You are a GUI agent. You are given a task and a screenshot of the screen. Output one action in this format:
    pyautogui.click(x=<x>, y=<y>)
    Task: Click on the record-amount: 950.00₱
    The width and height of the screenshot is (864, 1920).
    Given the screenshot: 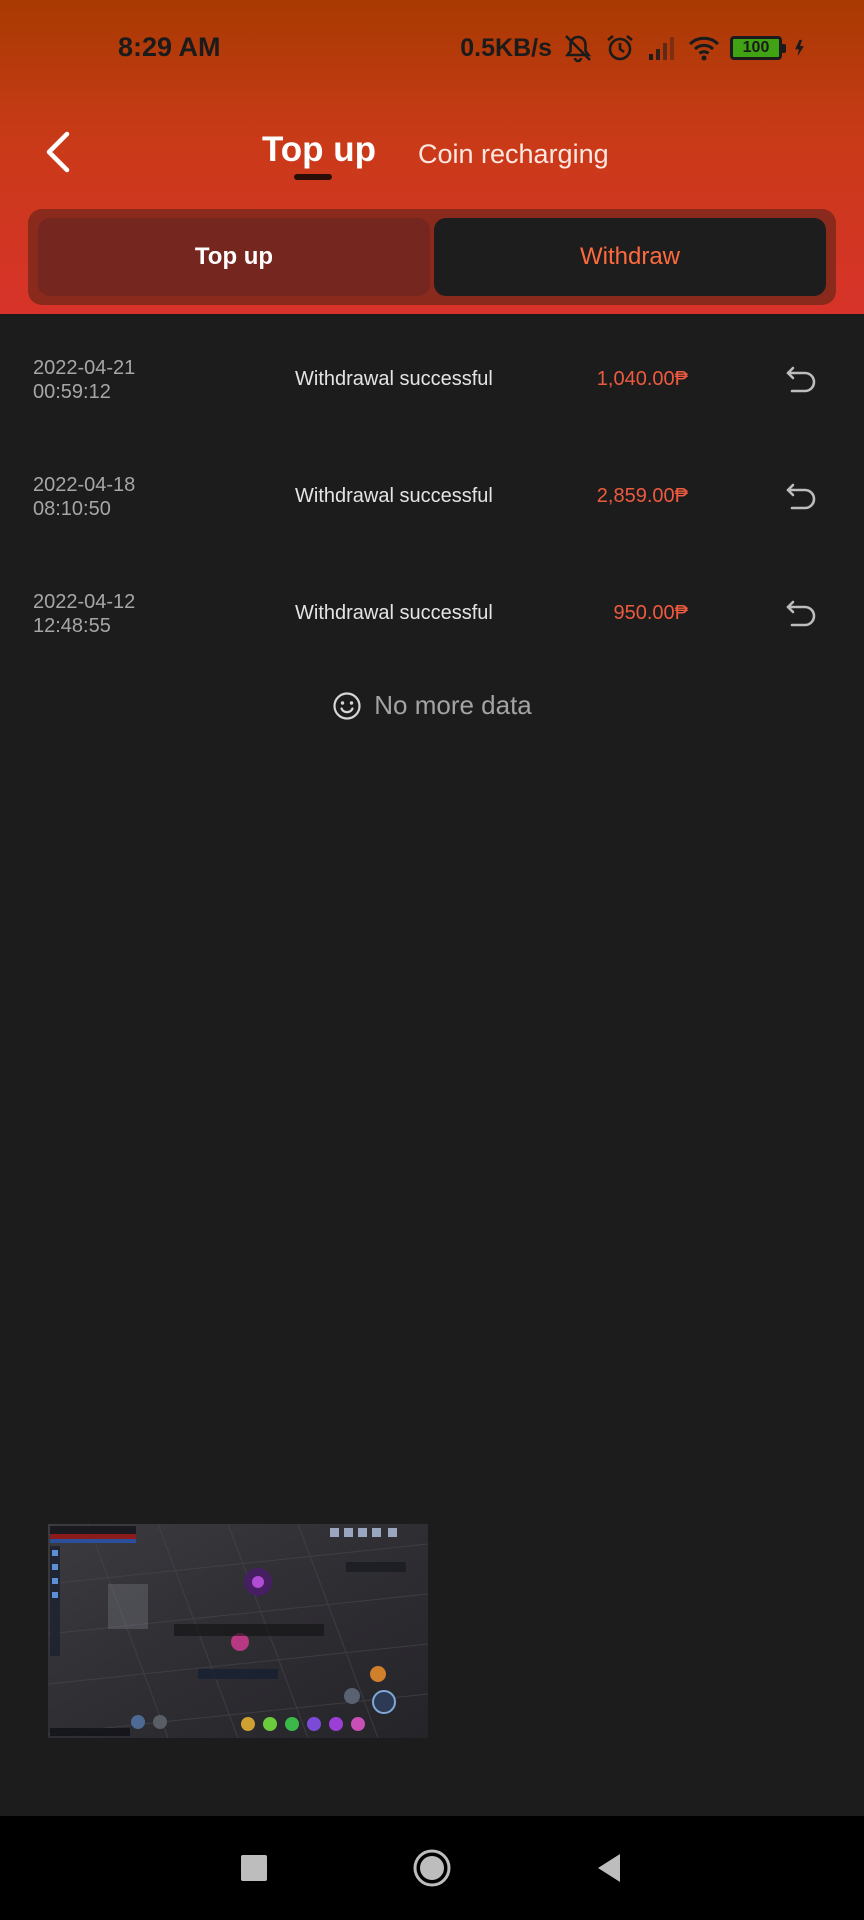 What is the action you would take?
    pyautogui.click(x=650, y=613)
    